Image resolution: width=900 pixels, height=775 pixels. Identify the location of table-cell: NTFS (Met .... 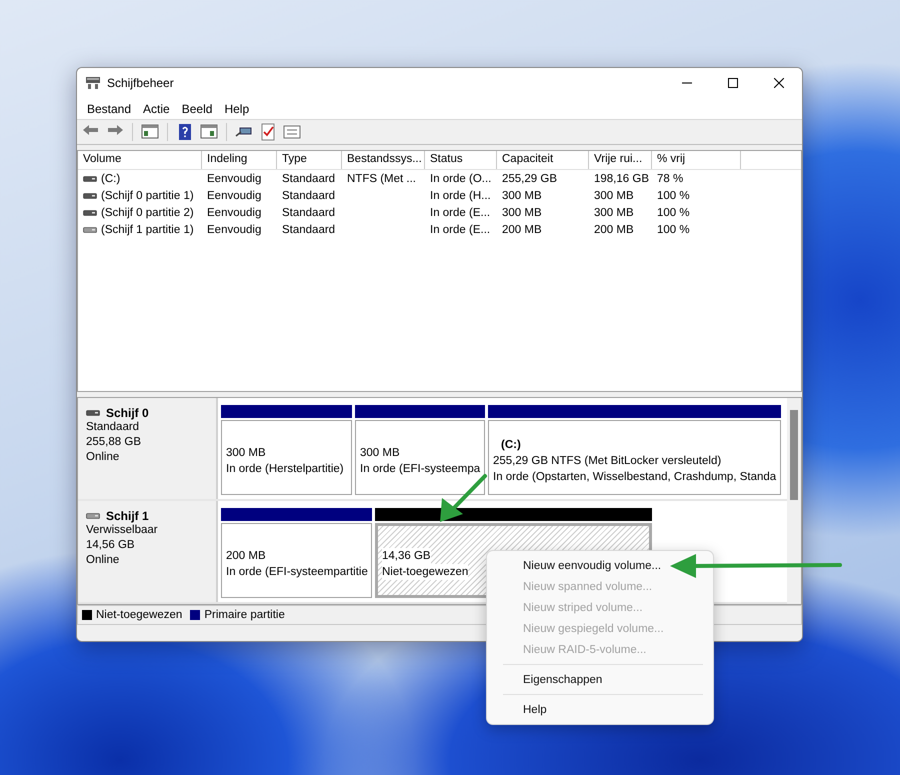
(381, 178).